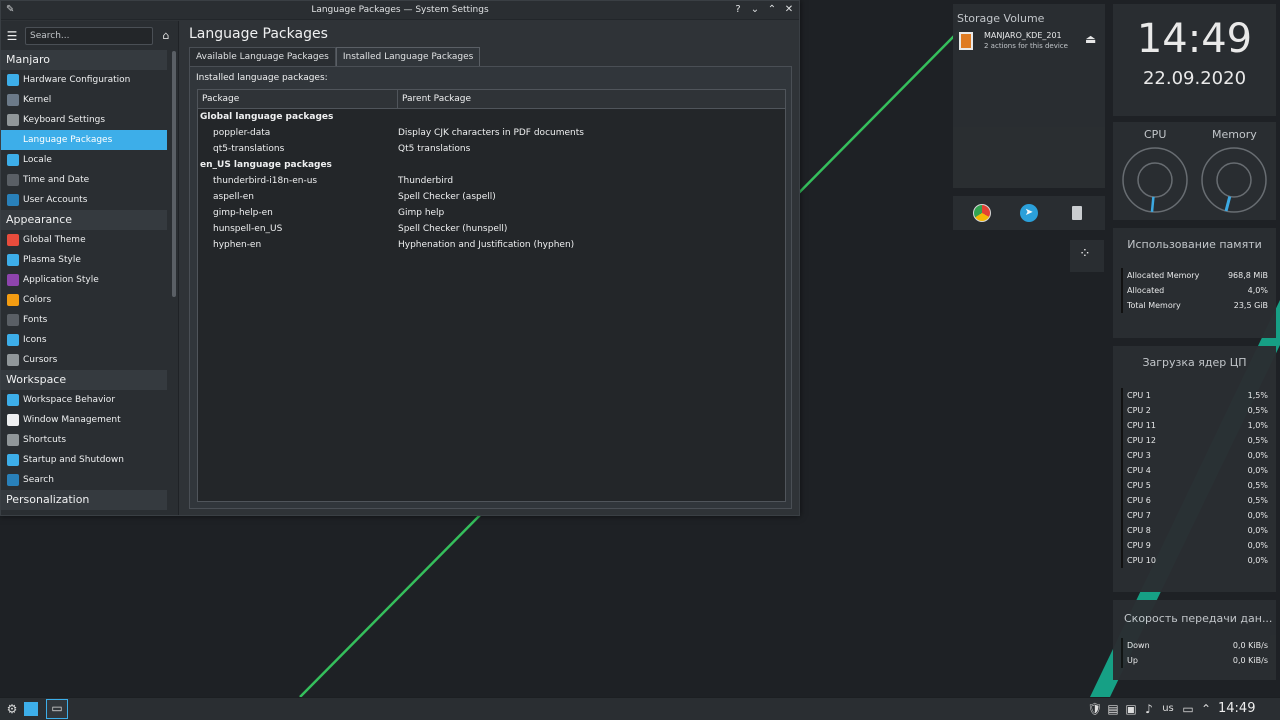  What do you see at coordinates (35, 320) in the screenshot?
I see `sidebar-item-label: Fonts` at bounding box center [35, 320].